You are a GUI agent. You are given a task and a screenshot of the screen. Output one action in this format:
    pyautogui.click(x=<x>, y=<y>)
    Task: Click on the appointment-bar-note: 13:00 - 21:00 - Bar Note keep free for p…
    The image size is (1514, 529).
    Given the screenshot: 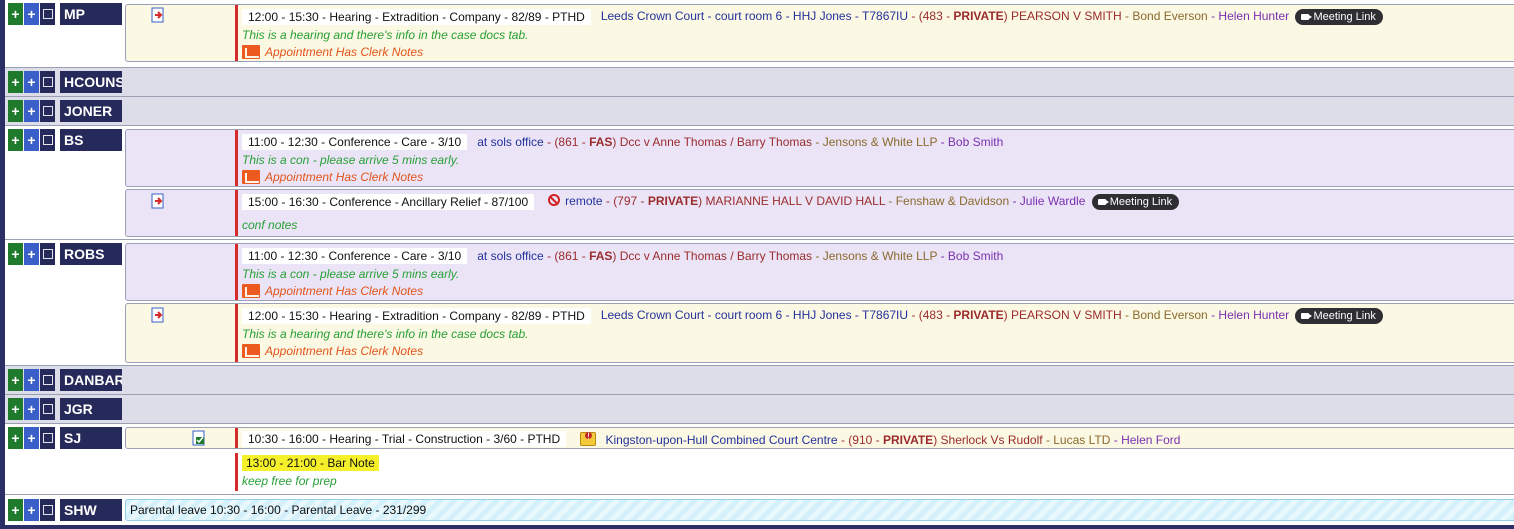 What is the action you would take?
    pyautogui.click(x=819, y=472)
    